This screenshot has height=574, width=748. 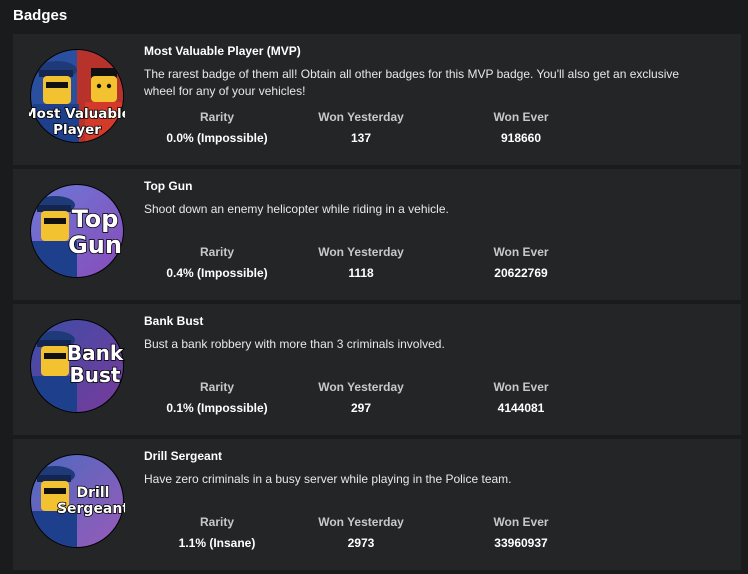 What do you see at coordinates (361, 138) in the screenshot?
I see `won-yesterday-value: 137` at bounding box center [361, 138].